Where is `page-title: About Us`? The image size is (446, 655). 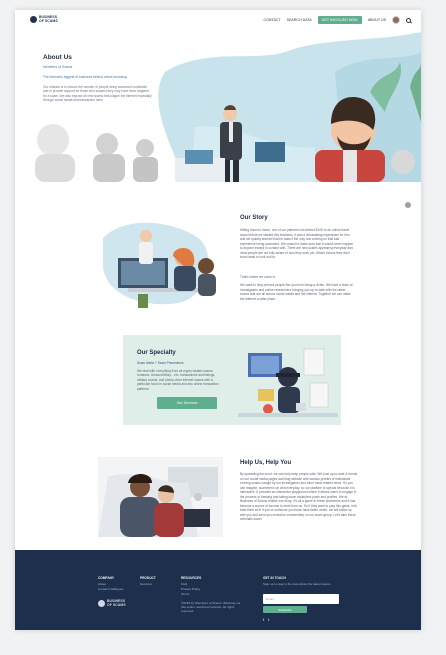 page-title: About Us is located at coordinates (57, 57).